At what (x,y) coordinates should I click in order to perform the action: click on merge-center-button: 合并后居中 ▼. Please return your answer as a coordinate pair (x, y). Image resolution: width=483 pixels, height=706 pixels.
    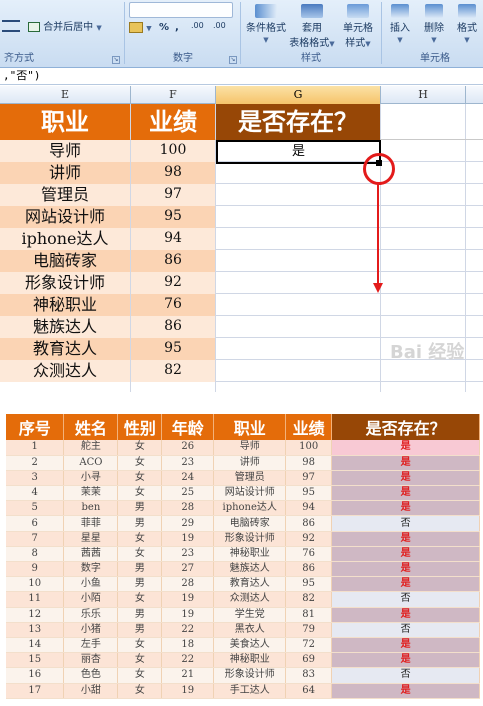
    Looking at the image, I should click on (65, 25).